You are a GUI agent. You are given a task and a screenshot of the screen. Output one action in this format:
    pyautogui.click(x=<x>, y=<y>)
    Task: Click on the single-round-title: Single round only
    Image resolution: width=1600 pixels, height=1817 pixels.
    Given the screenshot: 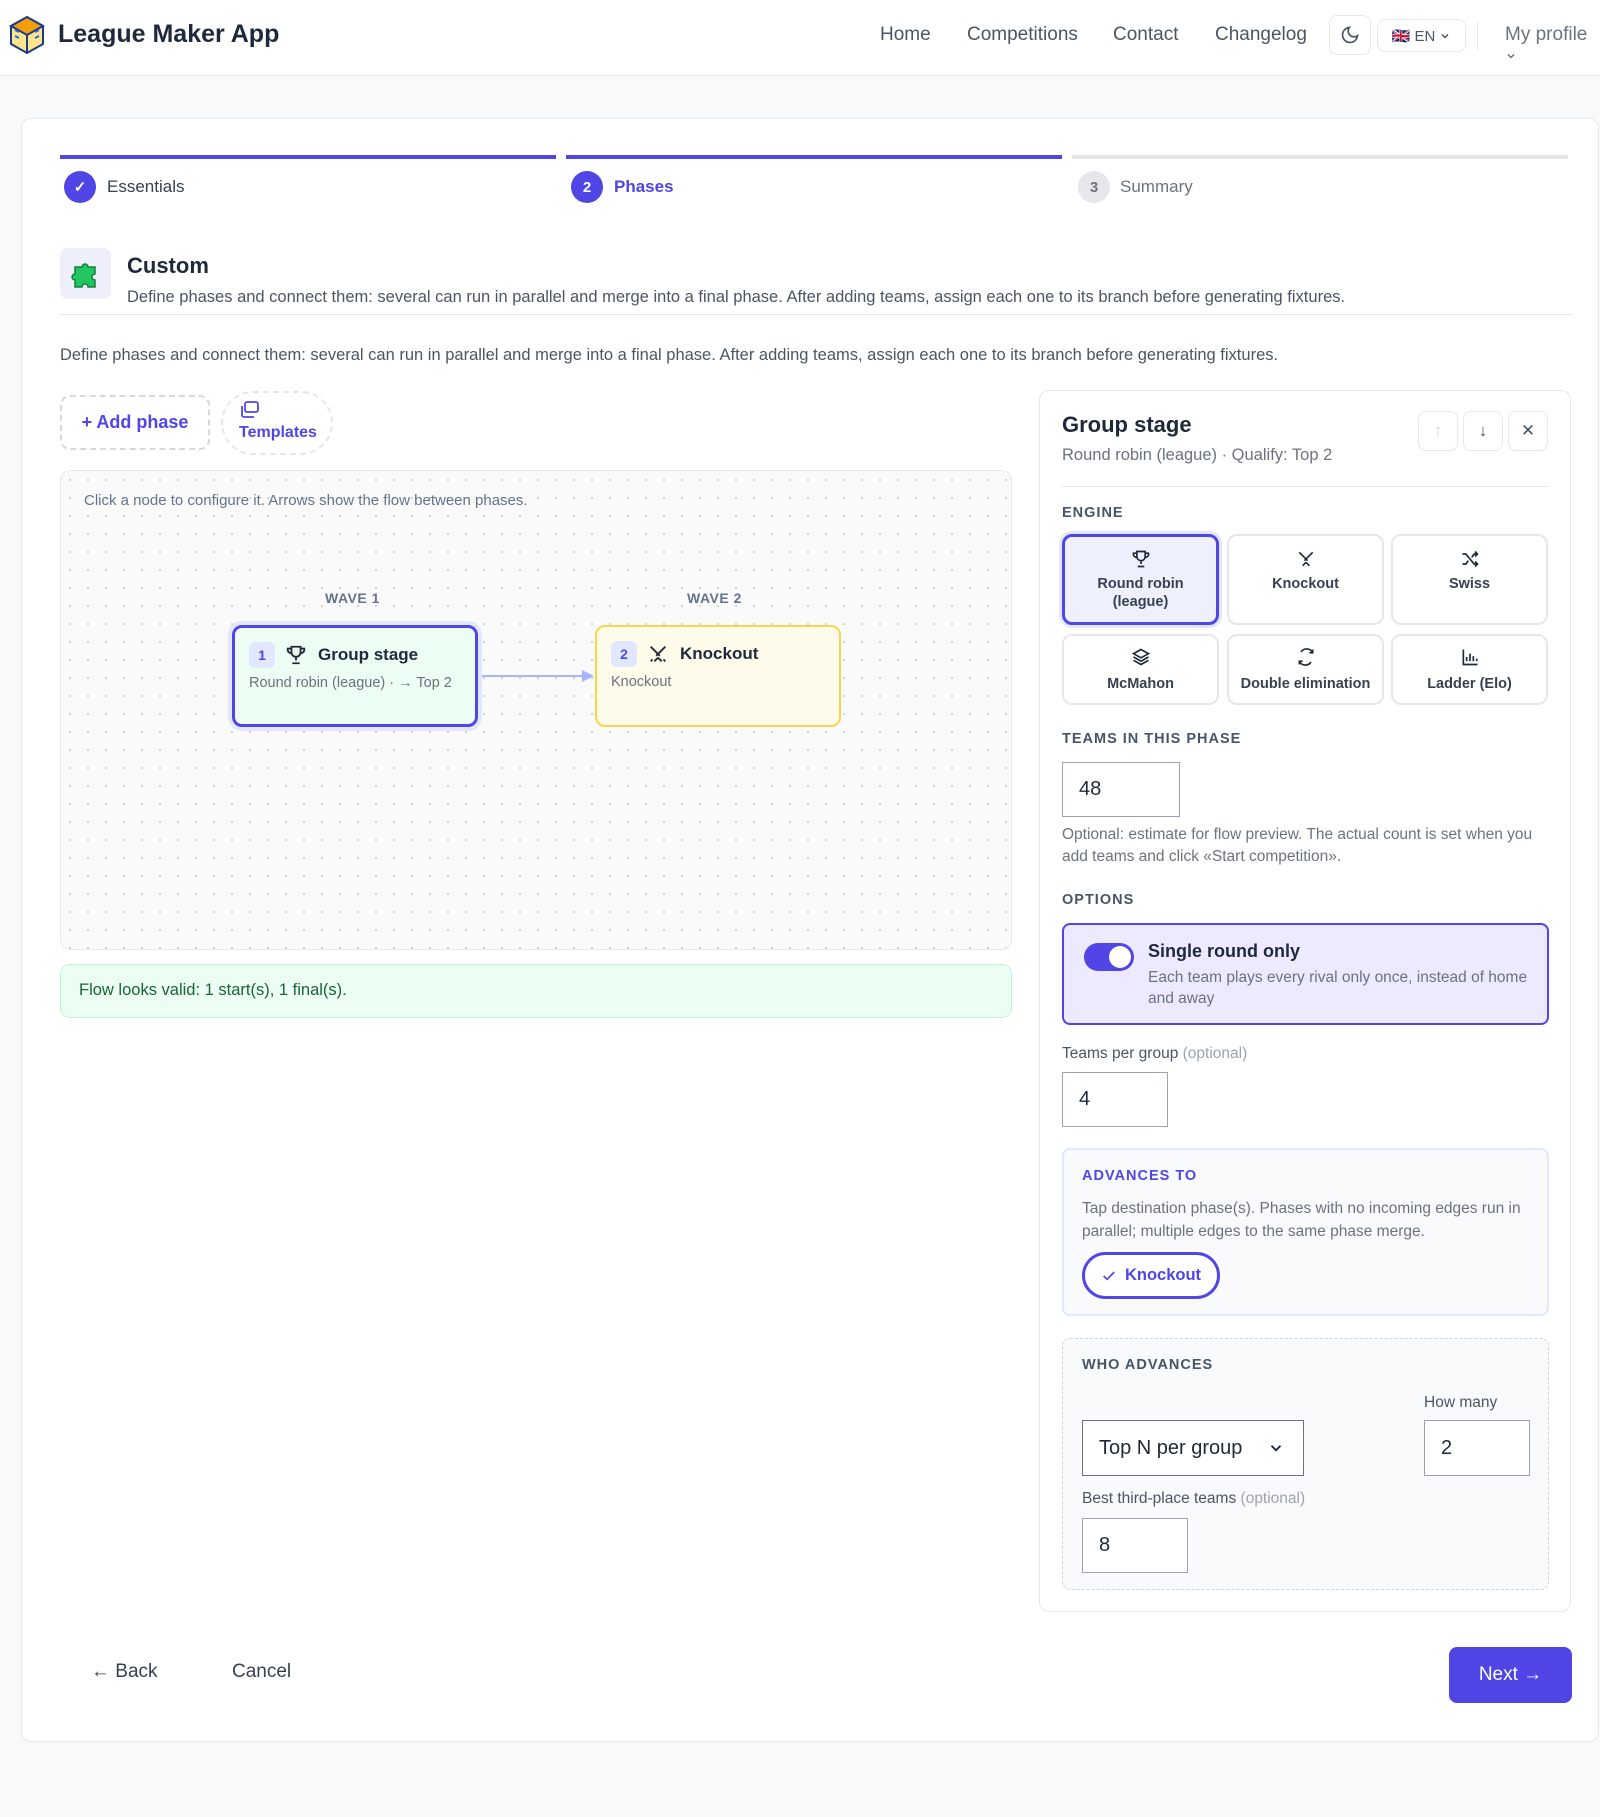 What is the action you would take?
    pyautogui.click(x=1224, y=951)
    